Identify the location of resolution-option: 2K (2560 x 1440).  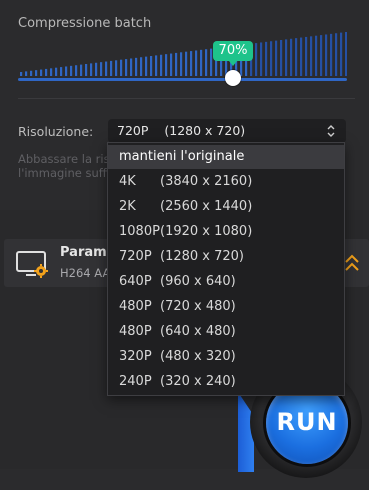
(226, 207).